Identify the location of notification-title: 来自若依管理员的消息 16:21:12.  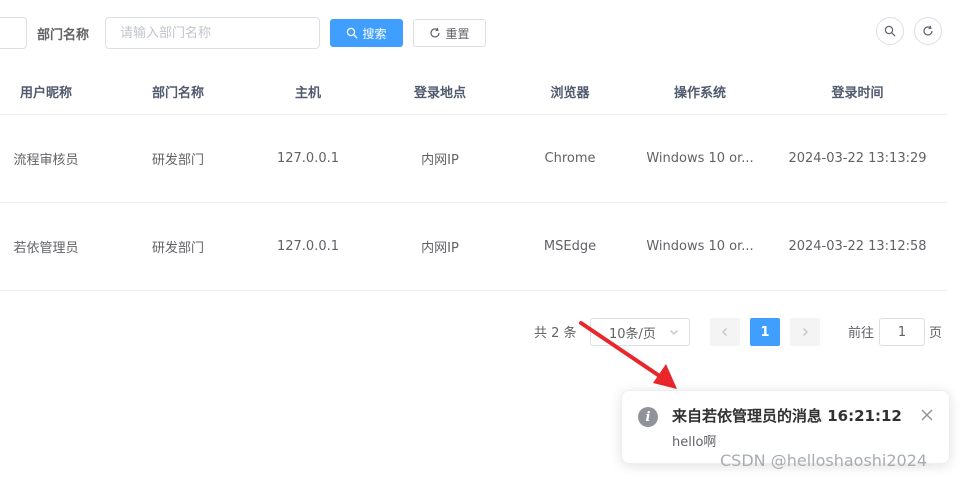
(787, 416).